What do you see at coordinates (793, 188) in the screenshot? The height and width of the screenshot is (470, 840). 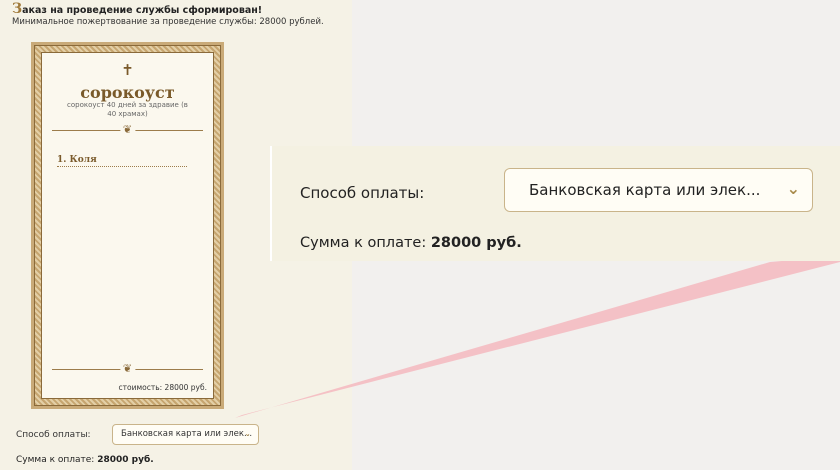 I see `chevron-down-icon: ⌄` at bounding box center [793, 188].